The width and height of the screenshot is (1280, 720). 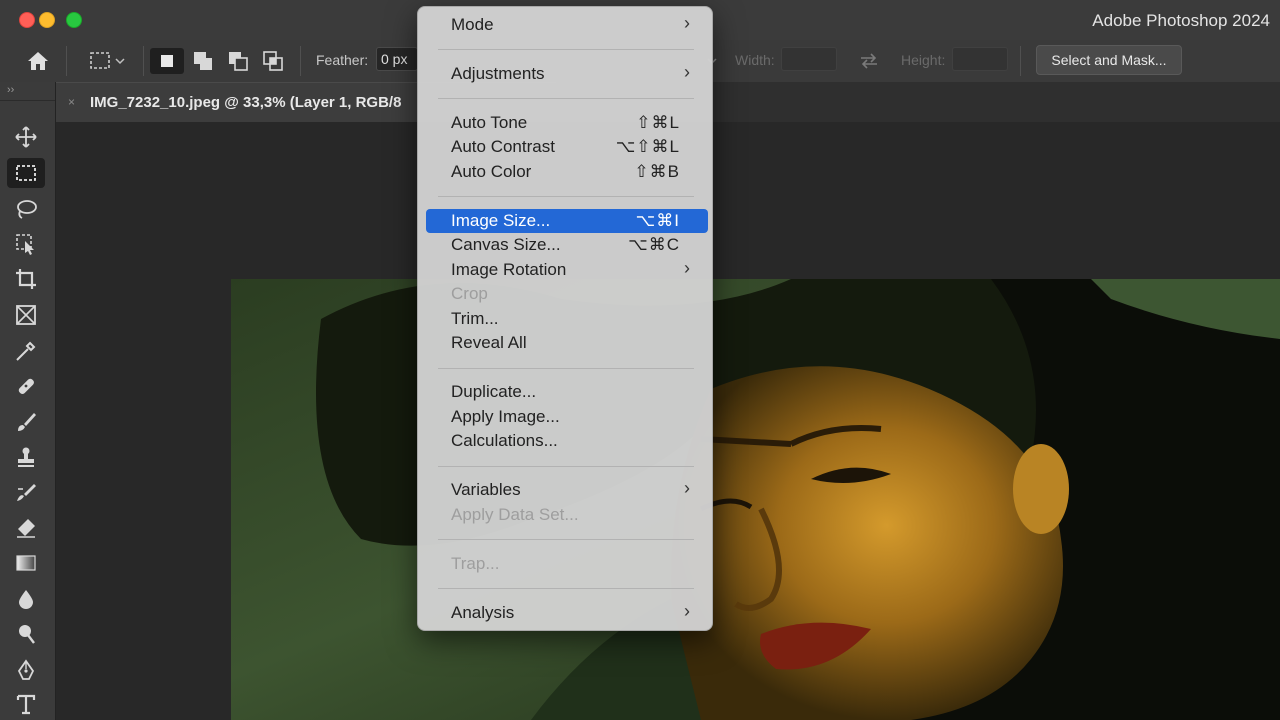 I want to click on marquee-preset-picker, so click(x=107, y=61).